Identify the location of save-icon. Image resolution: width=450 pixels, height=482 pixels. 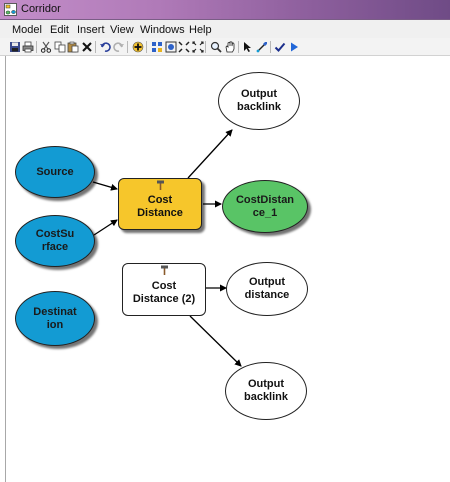
(15, 47).